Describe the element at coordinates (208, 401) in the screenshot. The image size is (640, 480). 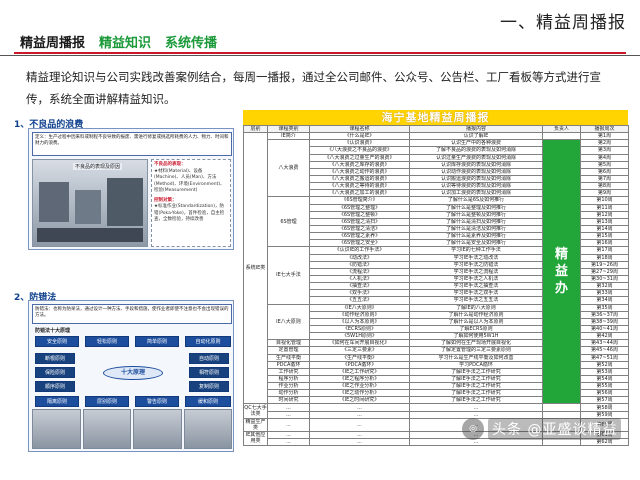
I see `principle-box: 缓和原则` at that location.